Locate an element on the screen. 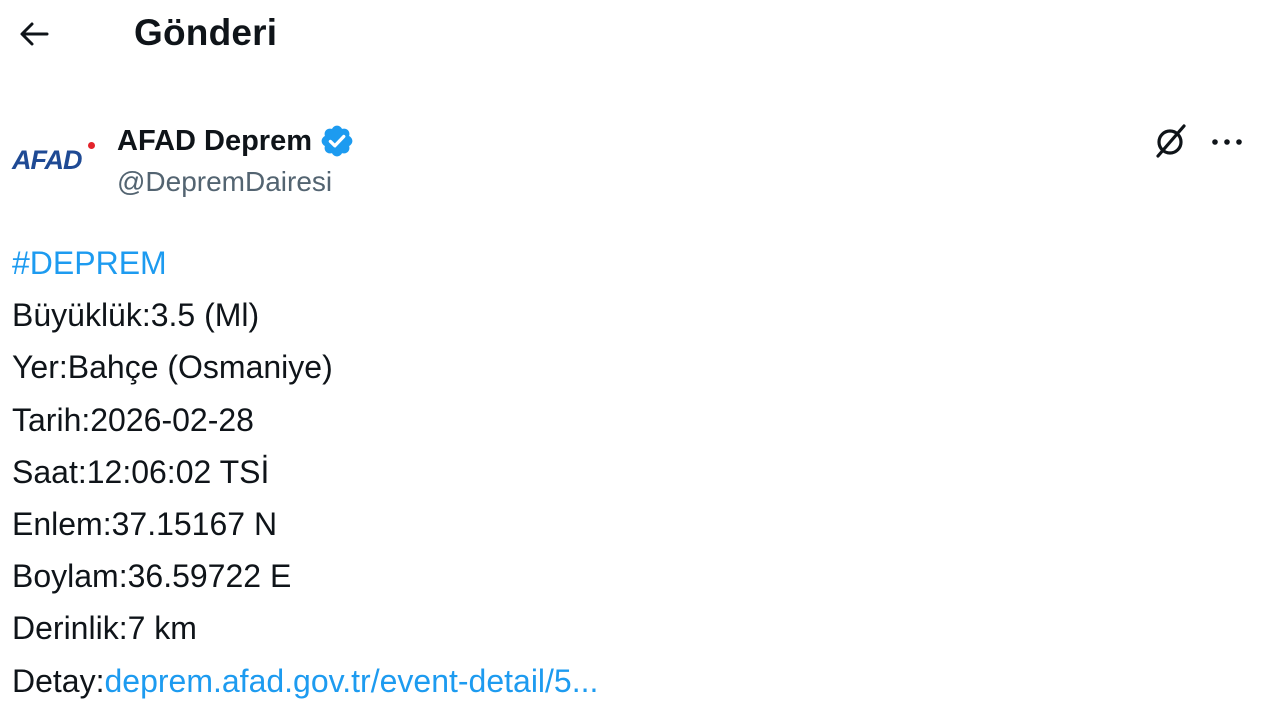 Image resolution: width=1280 pixels, height=718 pixels. avatar: AFAD is located at coordinates (54, 160).